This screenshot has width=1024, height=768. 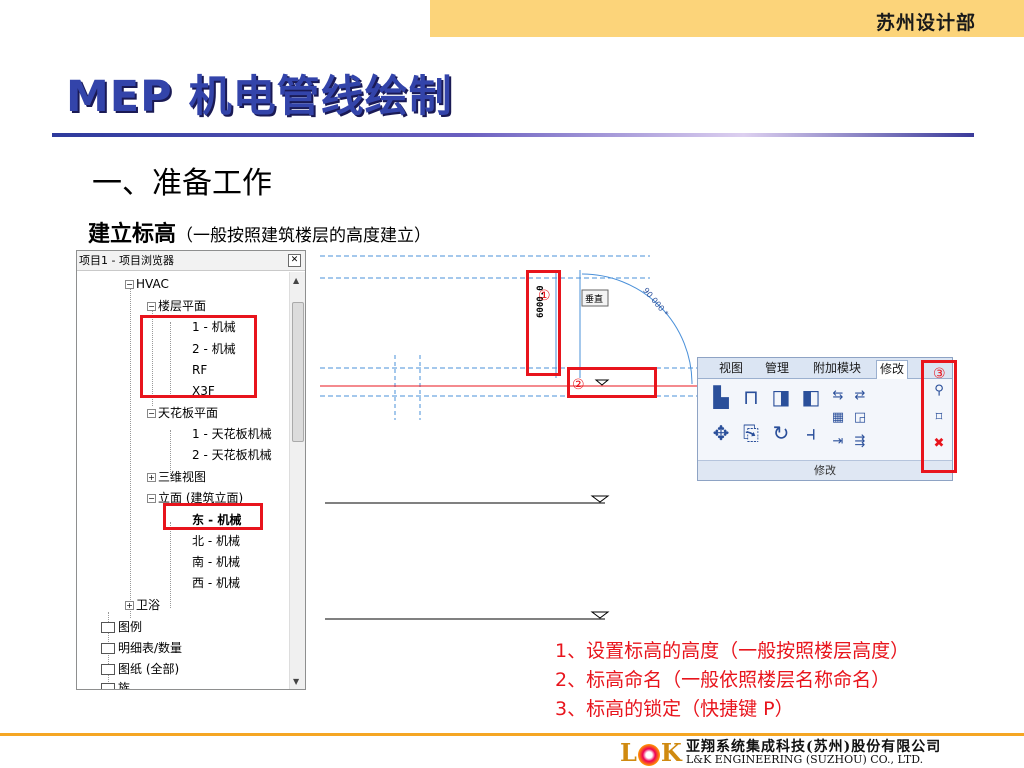 What do you see at coordinates (721, 397) in the screenshot?
I see `align-icon: ▙` at bounding box center [721, 397].